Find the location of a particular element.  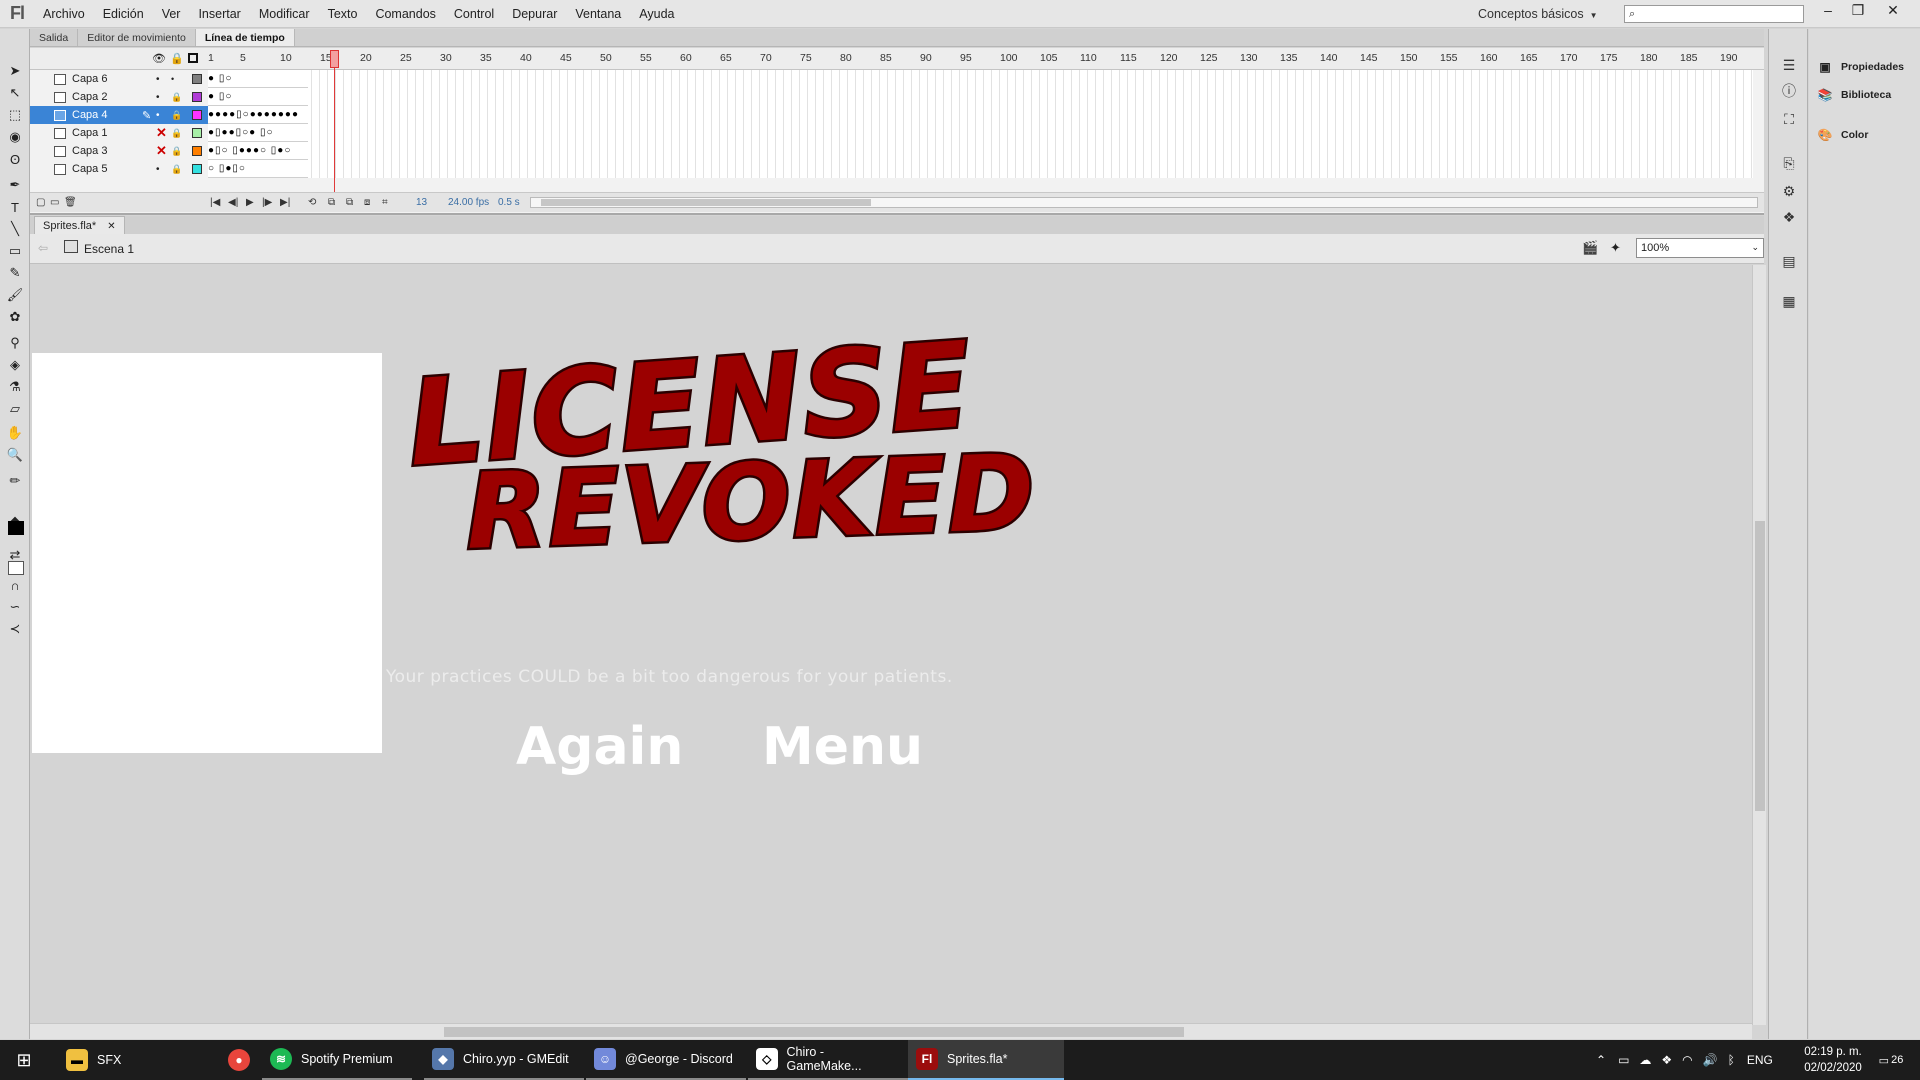

restore-button: ❐ is located at coordinates (1858, 10).